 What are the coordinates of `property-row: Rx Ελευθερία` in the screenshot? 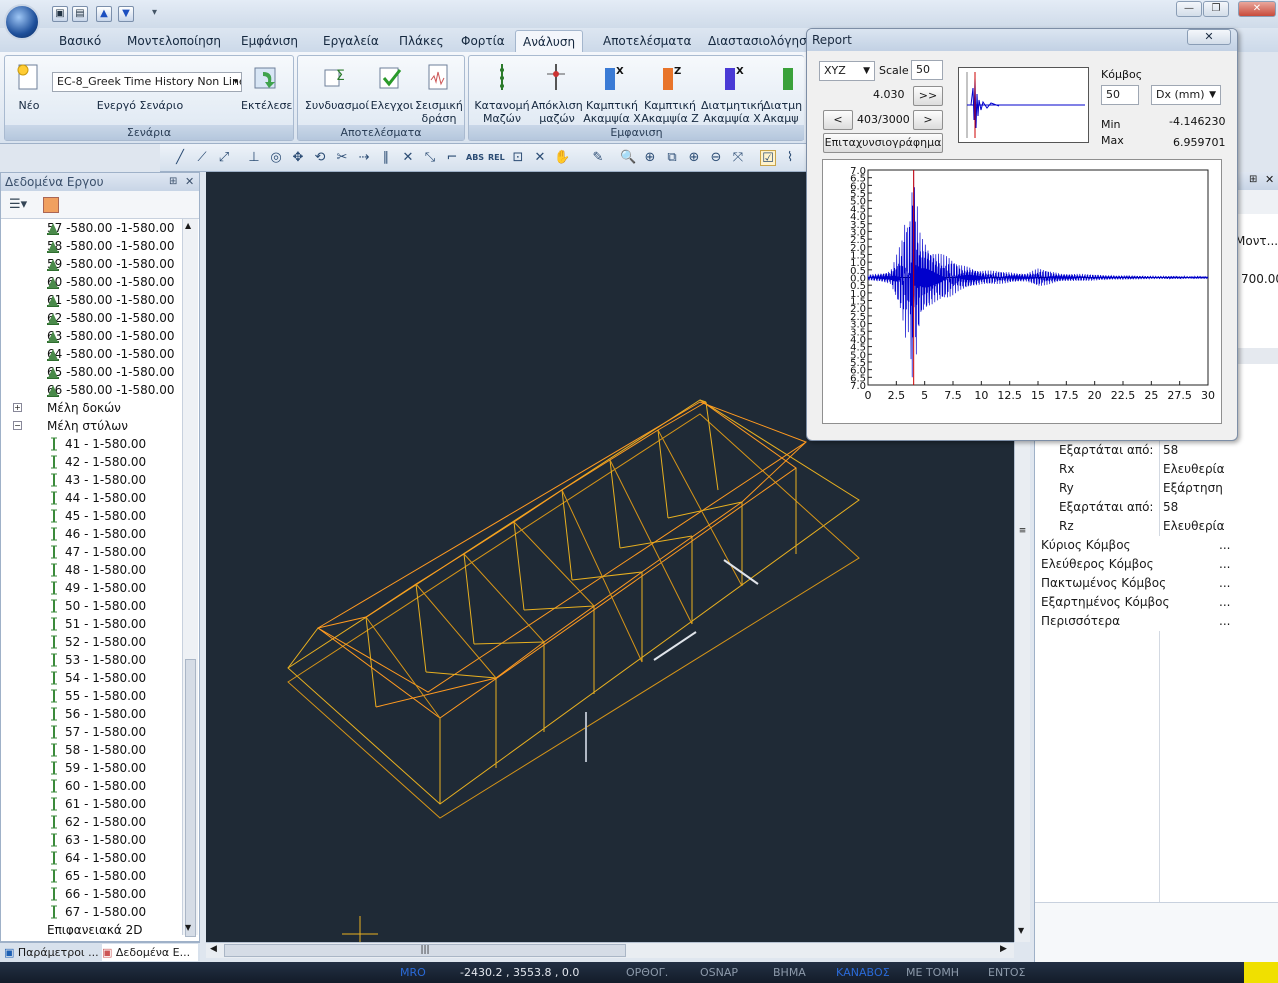 It's located at (1156, 469).